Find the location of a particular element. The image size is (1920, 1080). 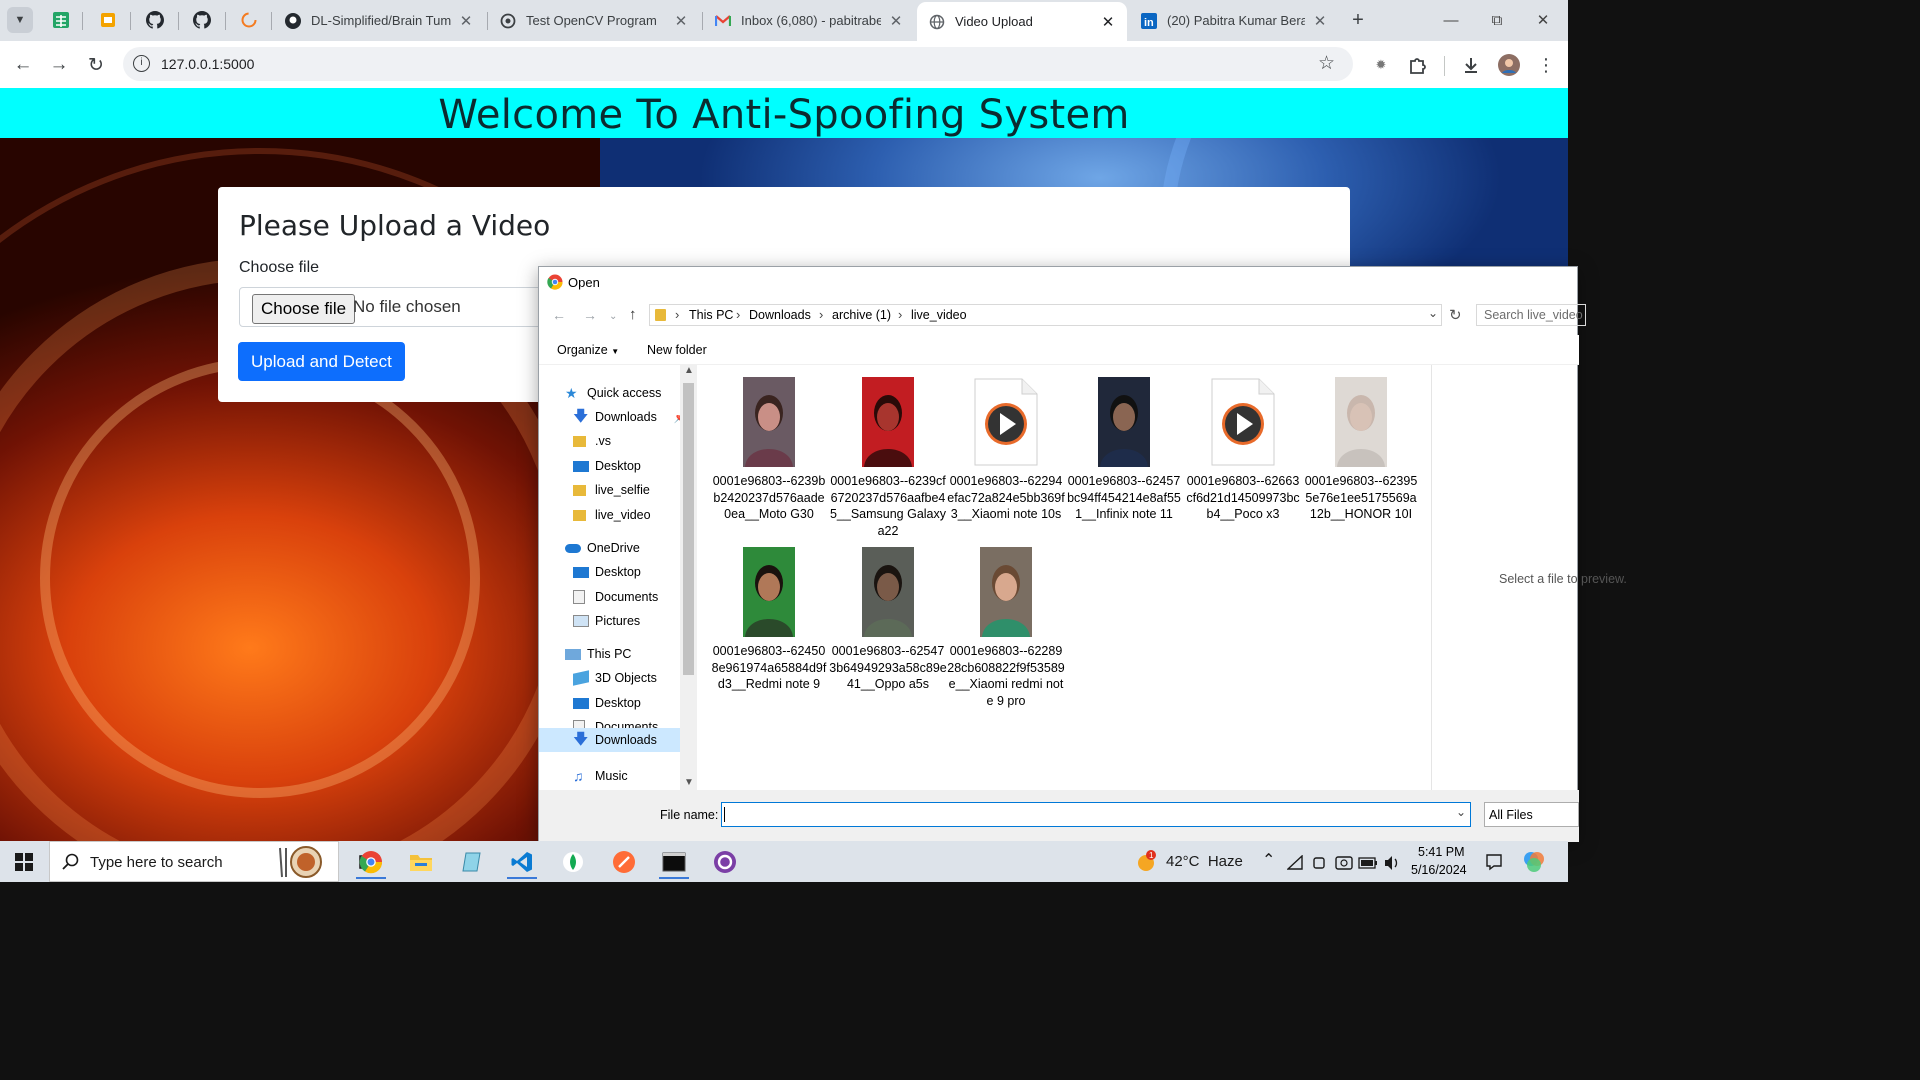

scroll-up-icon: ▲ is located at coordinates (689, 370).